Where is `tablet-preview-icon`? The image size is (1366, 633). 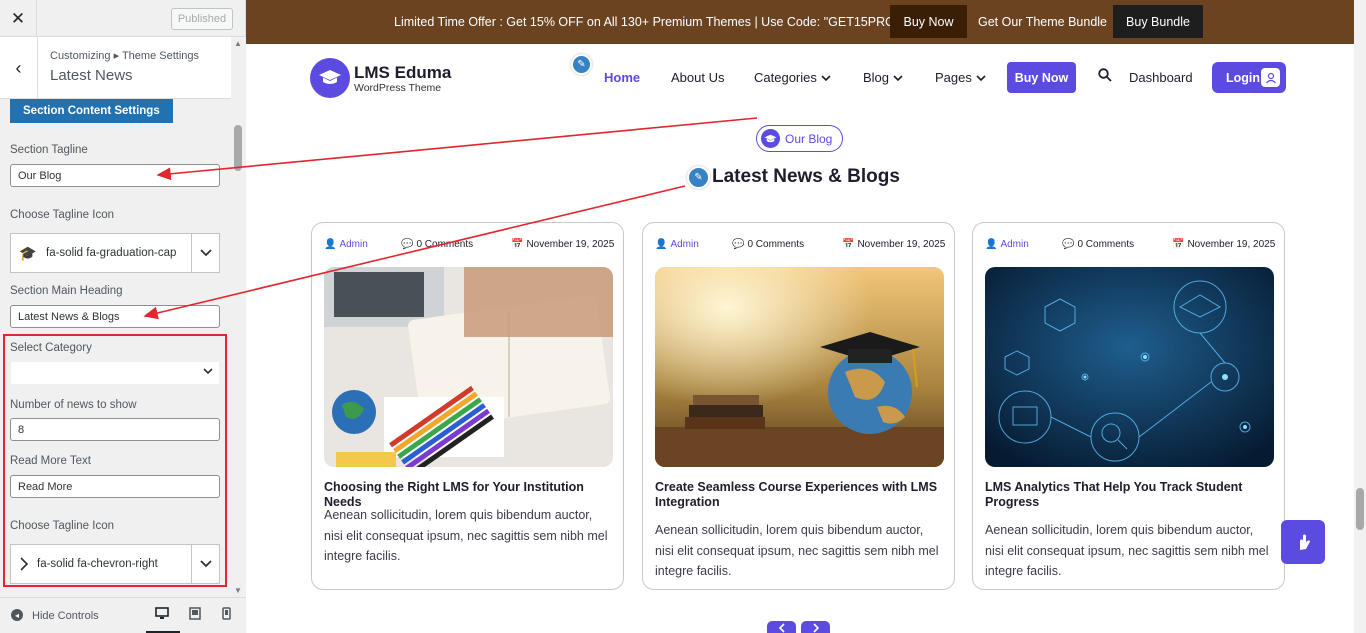 tablet-preview-icon is located at coordinates (195, 615).